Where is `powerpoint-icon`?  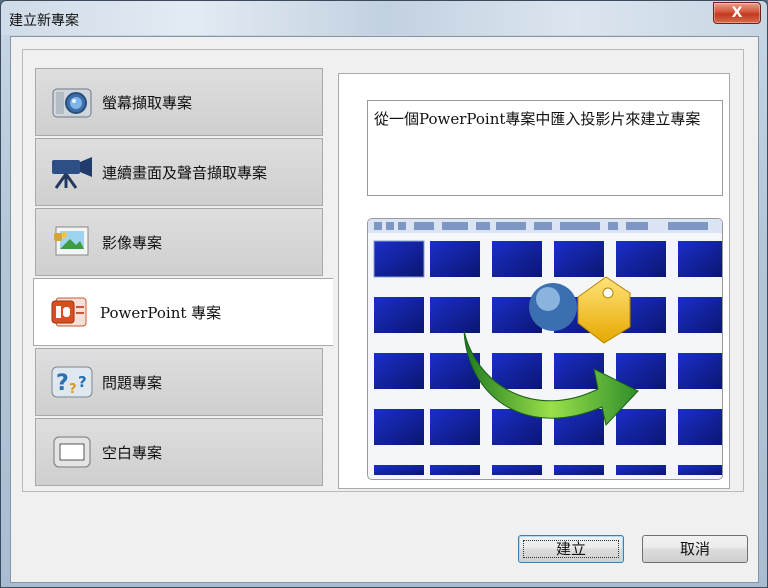 powerpoint-icon is located at coordinates (70, 312).